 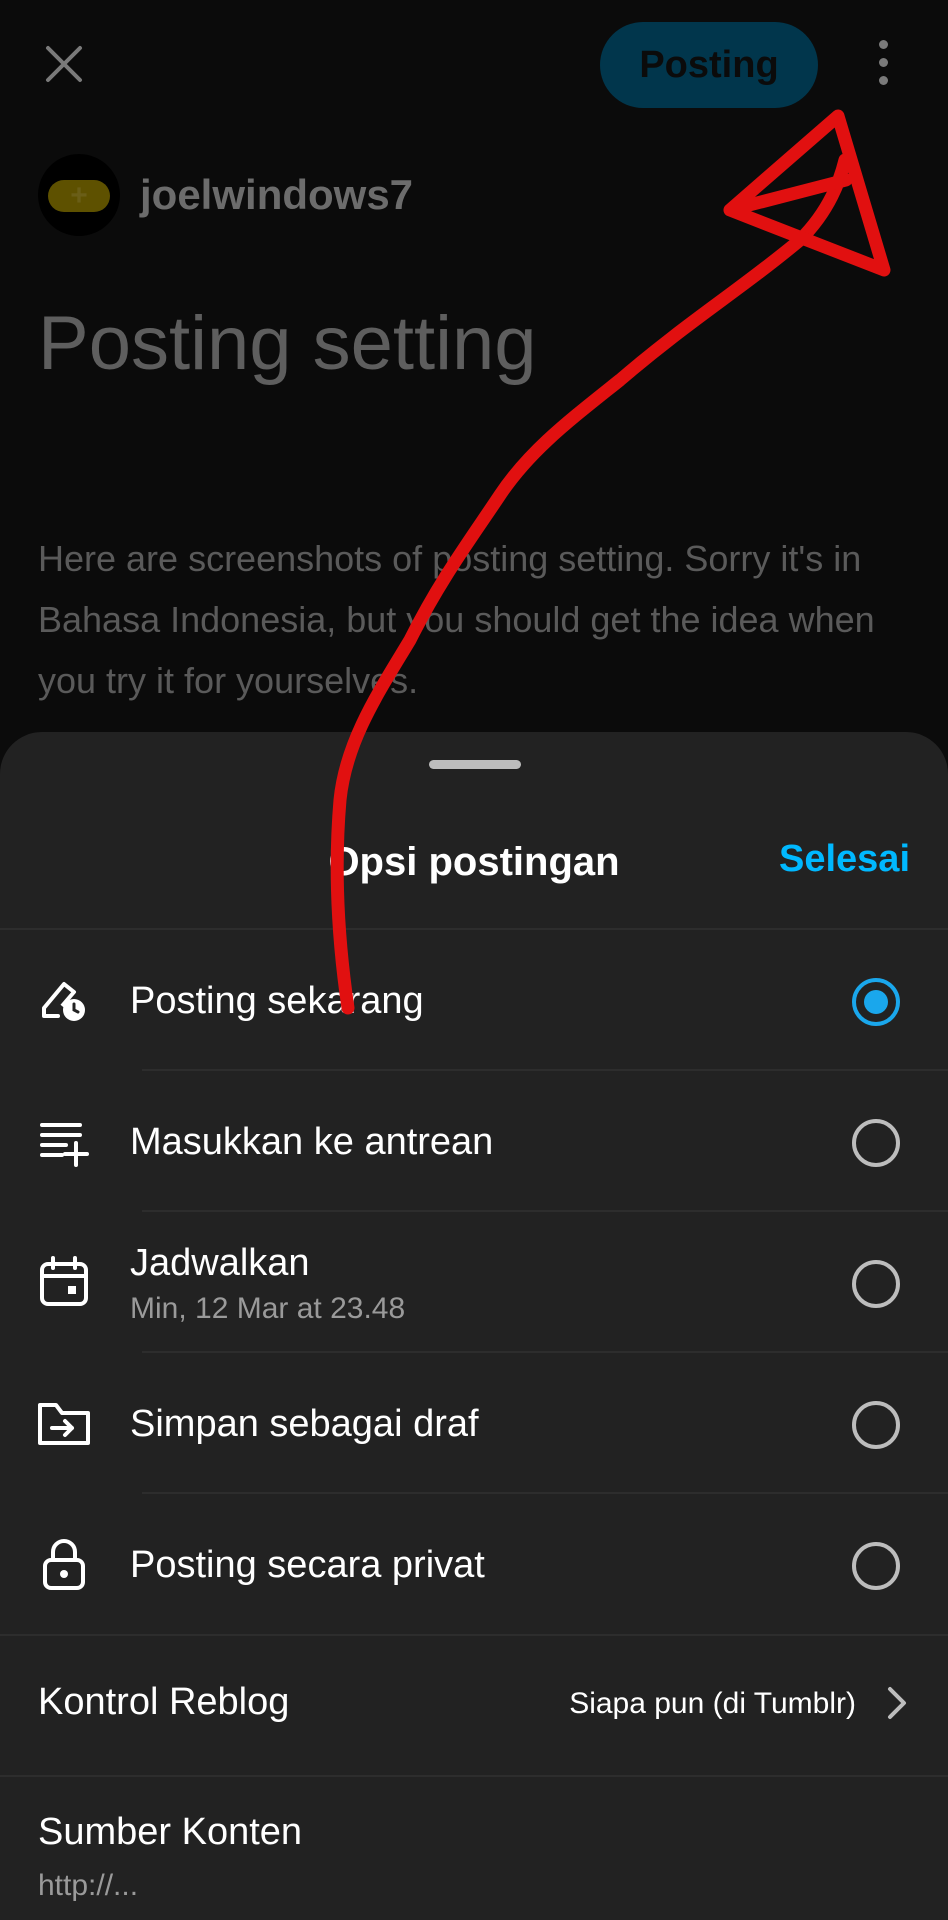 What do you see at coordinates (474, 1000) in the screenshot?
I see `option-post-now: Posting sekarang` at bounding box center [474, 1000].